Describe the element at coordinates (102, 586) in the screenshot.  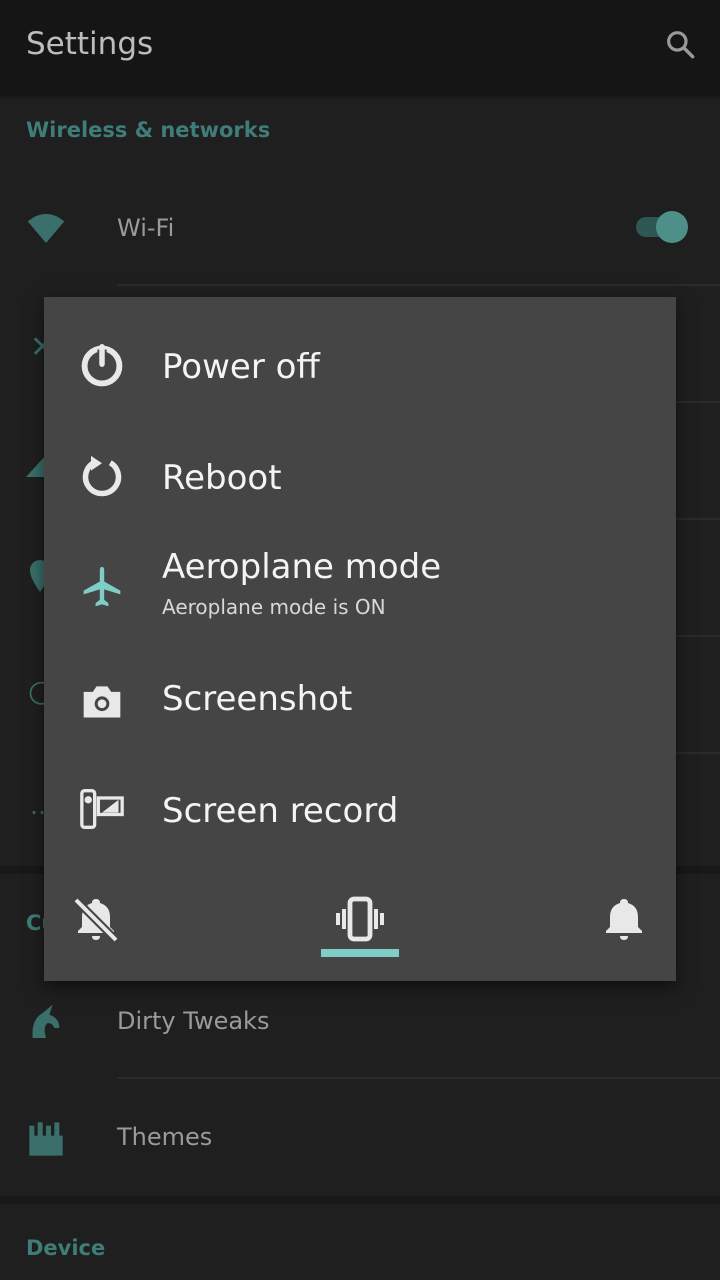
I see `airplane-icon` at that location.